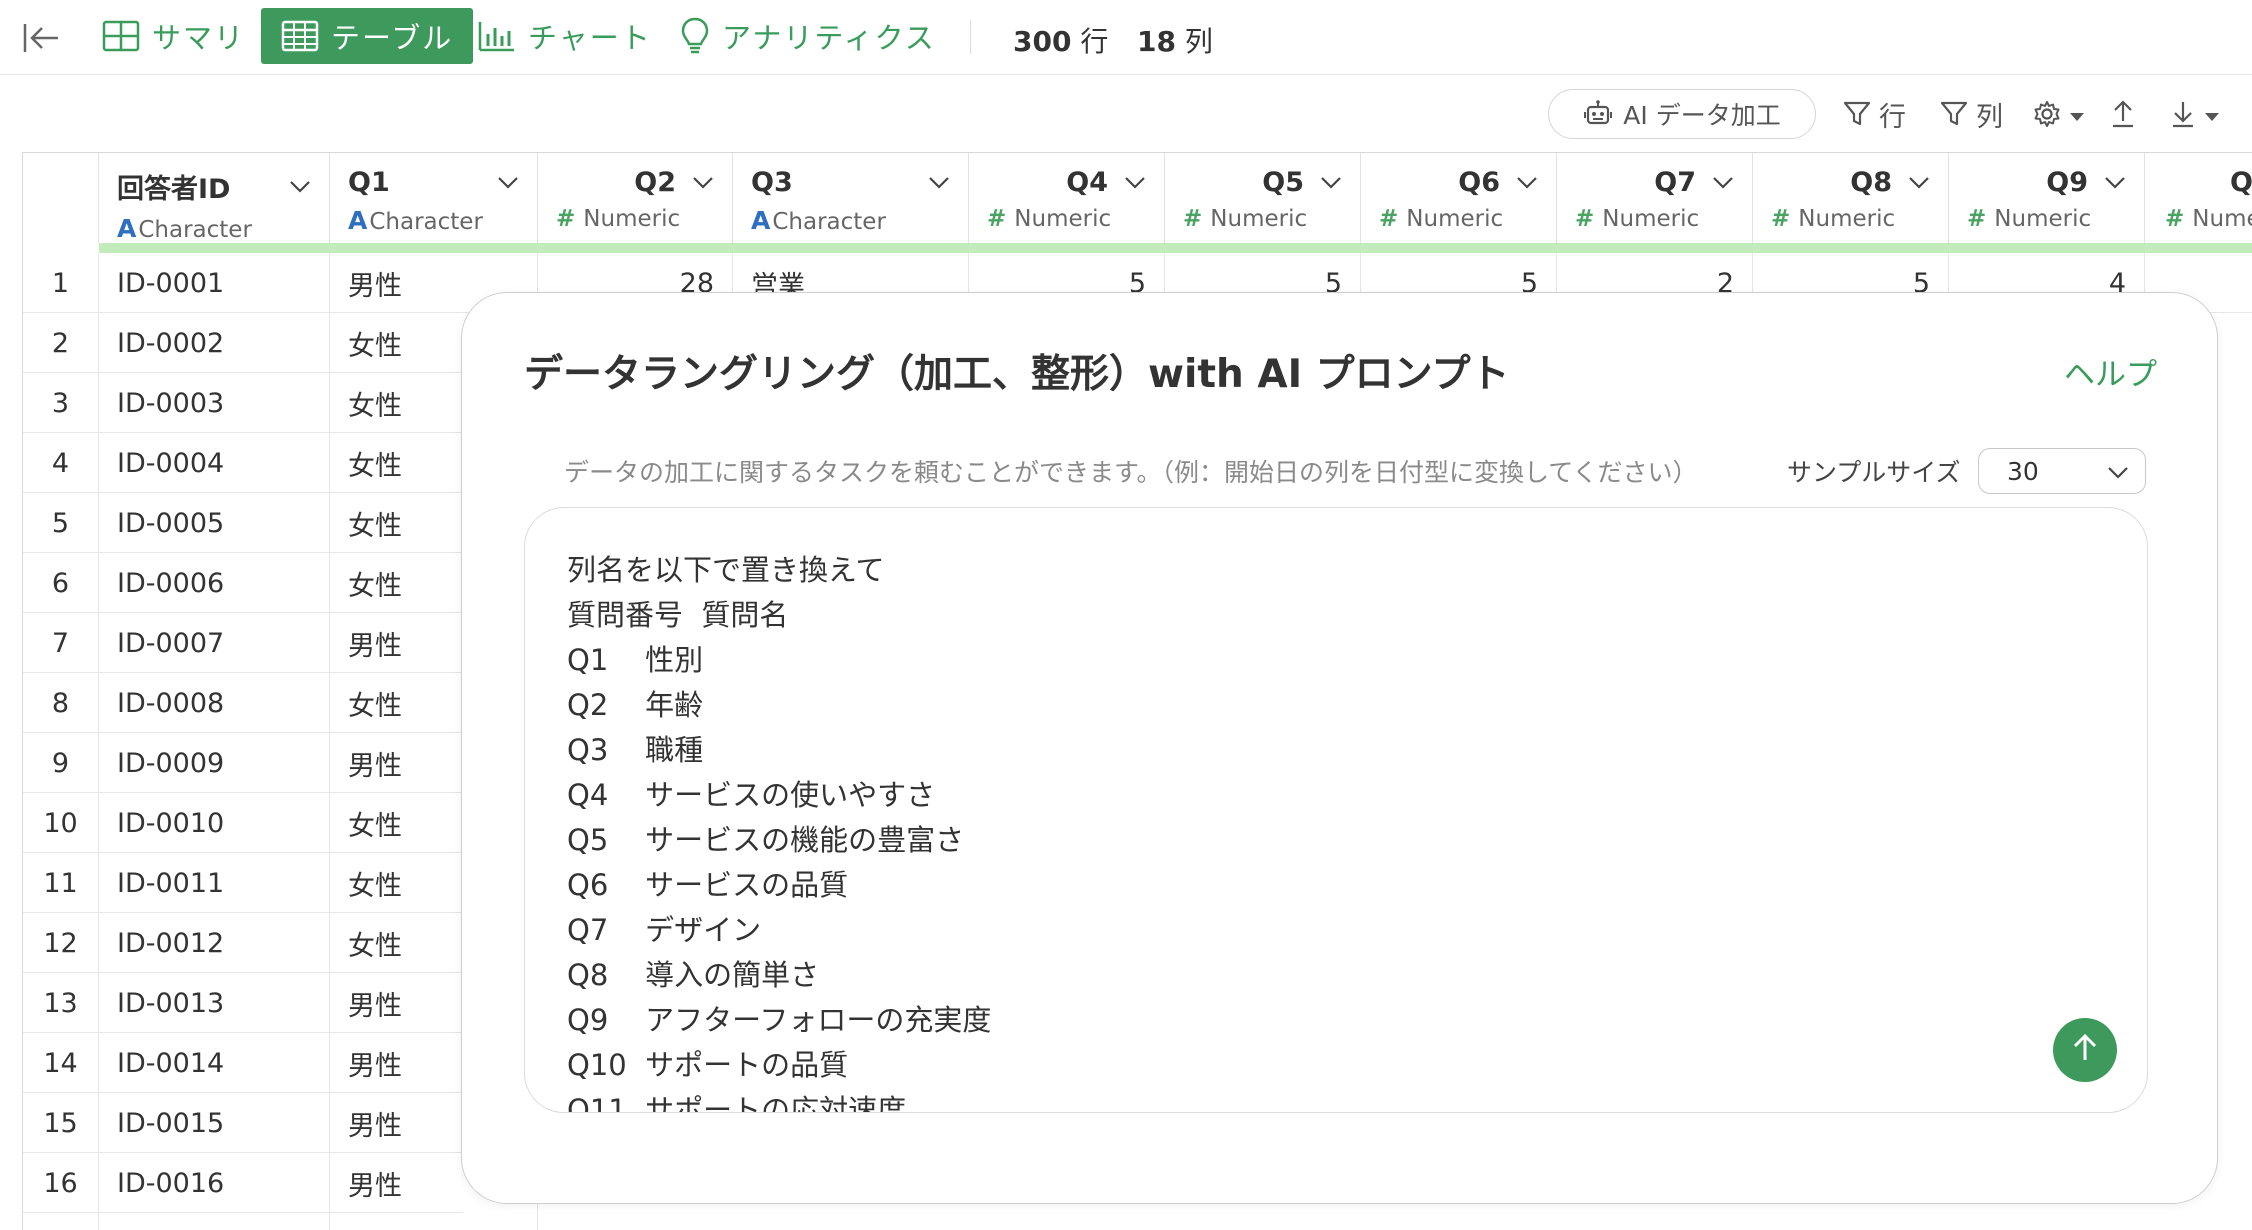 This screenshot has width=2252, height=1230. I want to click on column-count-value: 18, so click(1156, 41).